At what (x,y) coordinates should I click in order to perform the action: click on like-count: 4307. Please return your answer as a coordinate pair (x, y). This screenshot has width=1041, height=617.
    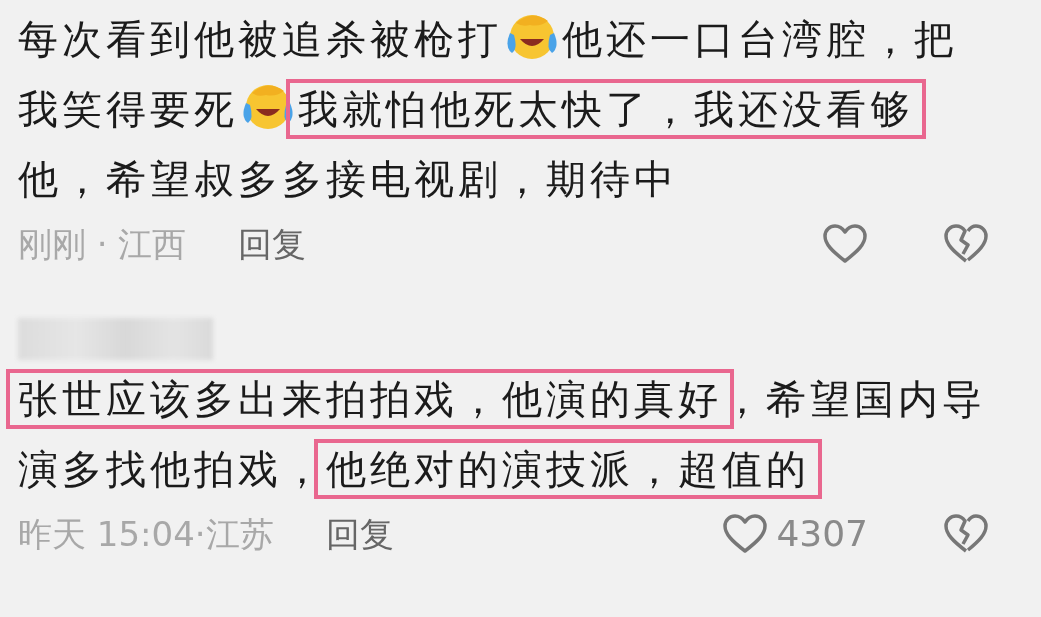
    Looking at the image, I should click on (822, 534).